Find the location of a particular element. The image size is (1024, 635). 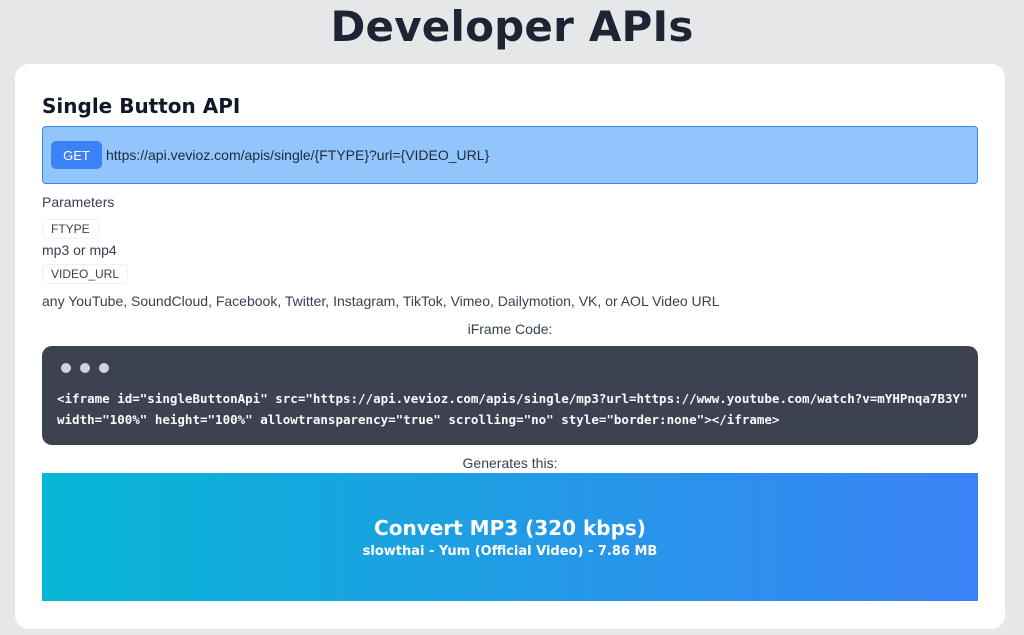

param-tag-ftype: FTYPE is located at coordinates (70, 229).